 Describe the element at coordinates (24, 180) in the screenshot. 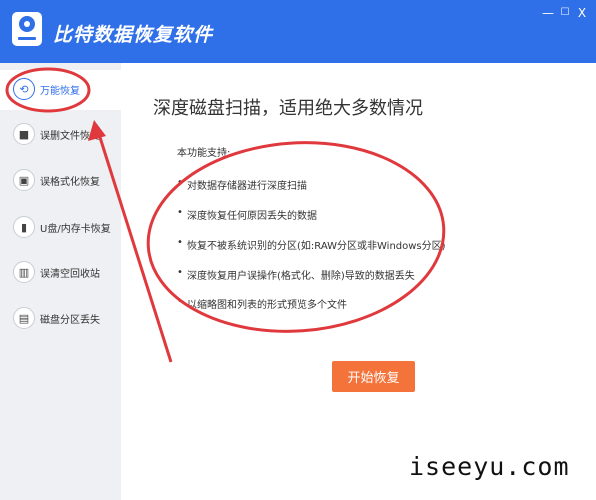

I see `disk-icon: ▣` at that location.